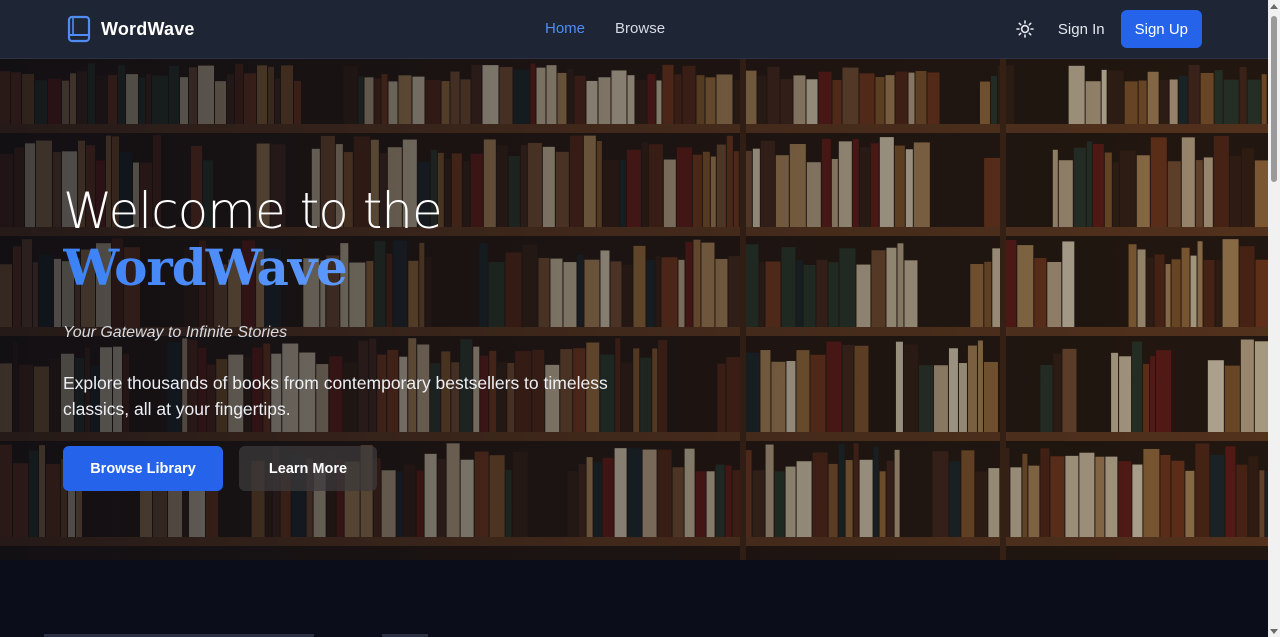 The width and height of the screenshot is (1280, 637). I want to click on nav-actions: Sign In Sign Up, so click(1108, 29).